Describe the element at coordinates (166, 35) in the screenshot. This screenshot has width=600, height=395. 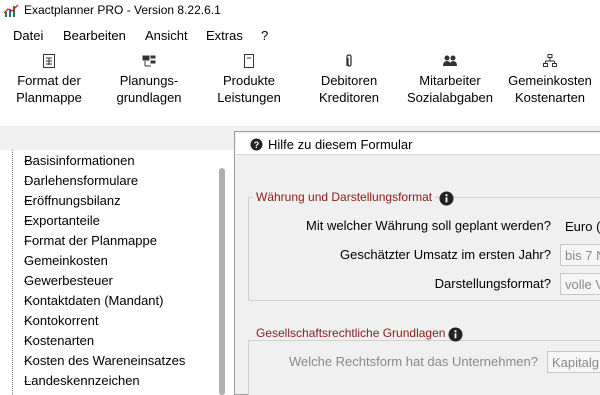
I see `menu-ansicht: Ansicht` at that location.